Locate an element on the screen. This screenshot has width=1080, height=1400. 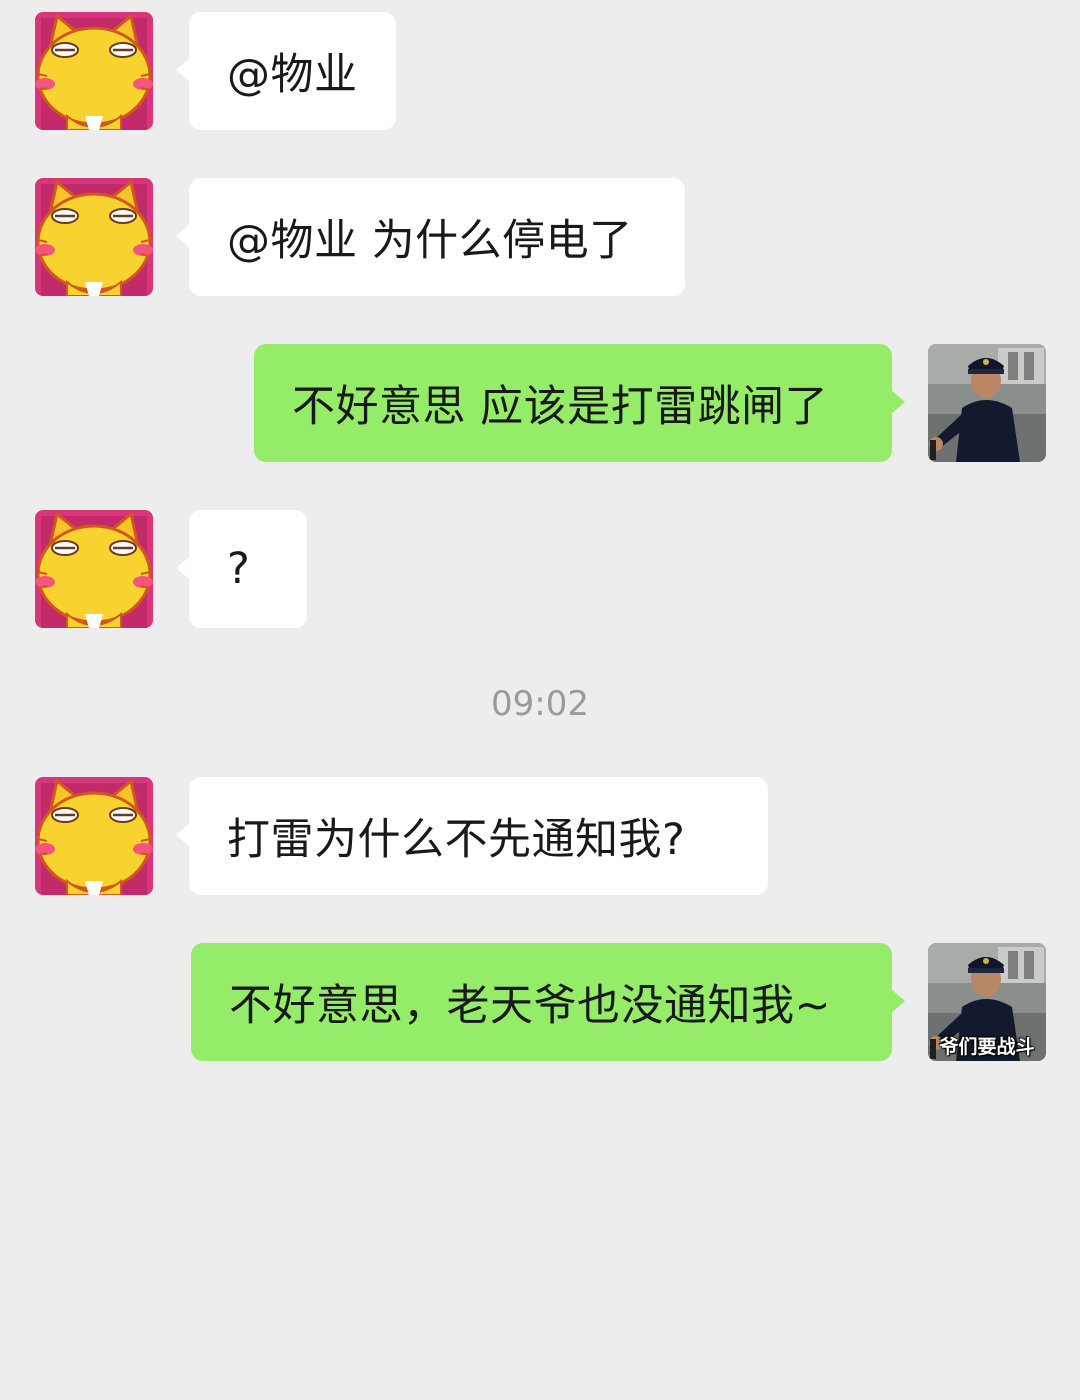
outgoing-message-bubble: 不好意思 应该是打雷跳闸了 is located at coordinates (573, 403).